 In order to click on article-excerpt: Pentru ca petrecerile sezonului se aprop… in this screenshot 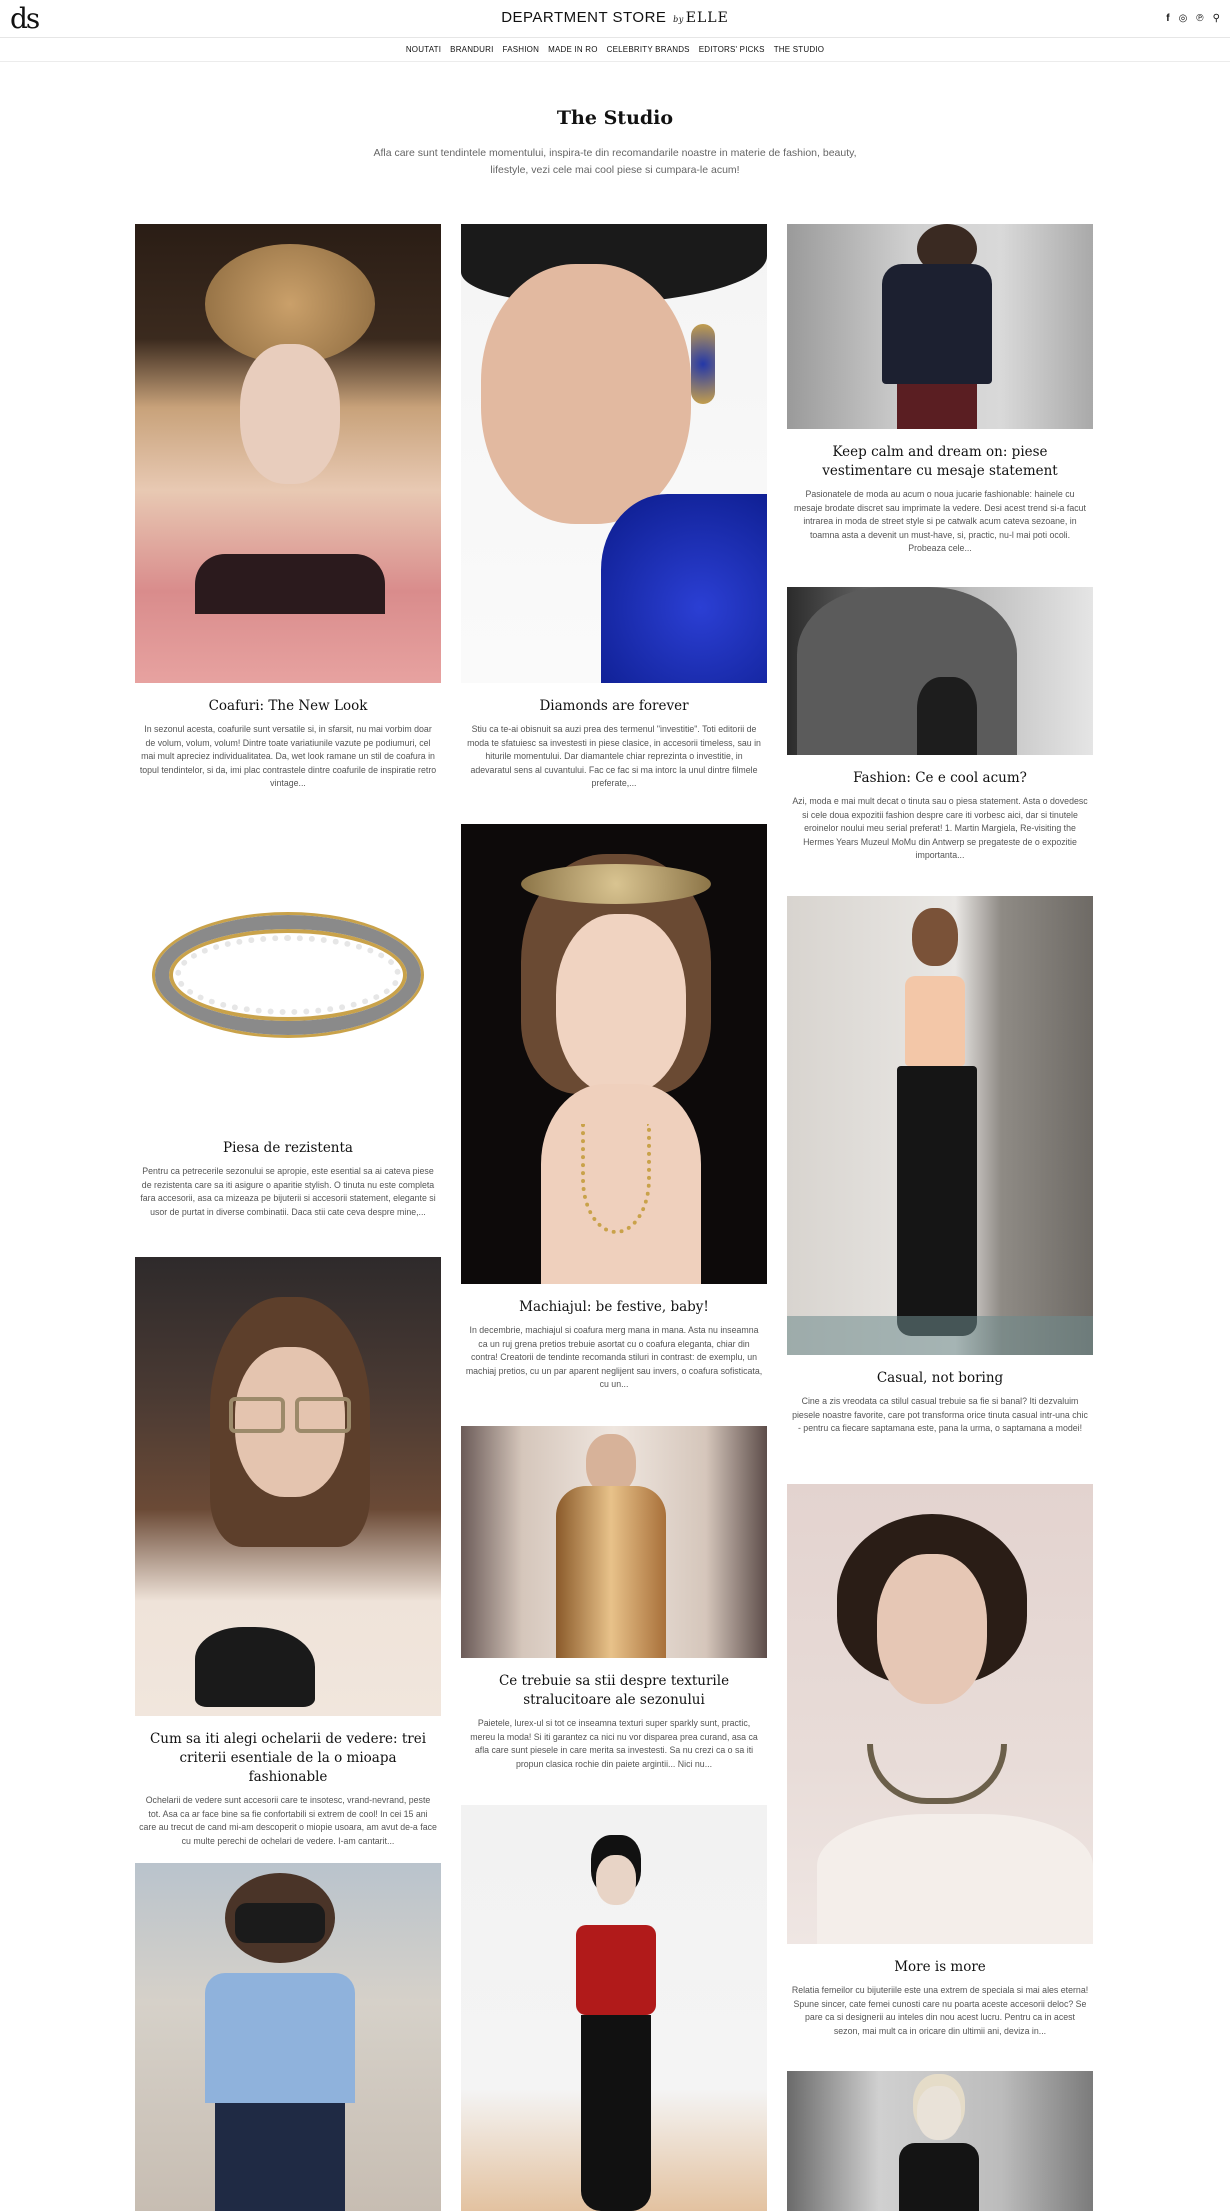, I will do `click(288, 1191)`.